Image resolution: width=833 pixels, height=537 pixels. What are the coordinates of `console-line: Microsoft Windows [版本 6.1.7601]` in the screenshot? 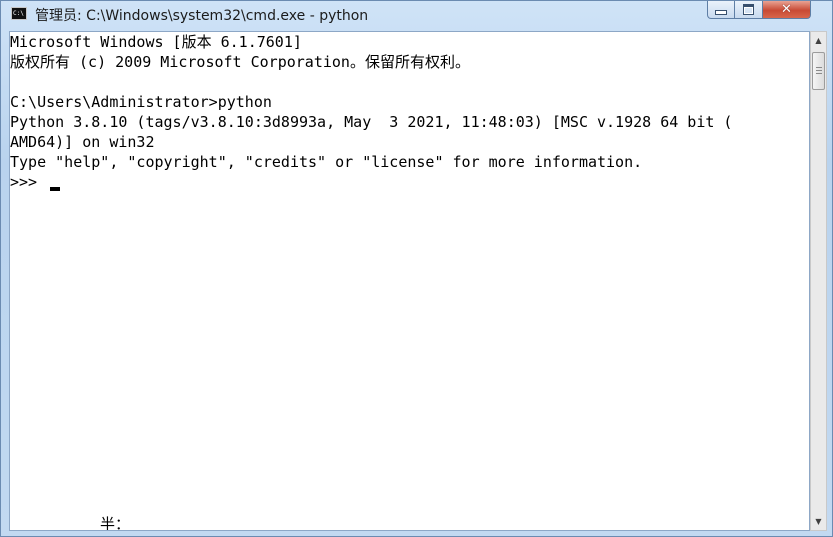 It's located at (156, 42).